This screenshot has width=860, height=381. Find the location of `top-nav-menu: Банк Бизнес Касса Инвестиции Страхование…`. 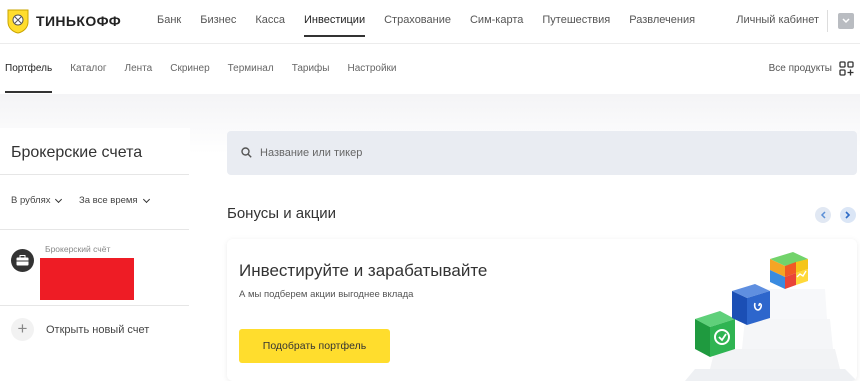

top-nav-menu: Банк Бизнес Касса Инвестиции Страхование… is located at coordinates (435, 25).